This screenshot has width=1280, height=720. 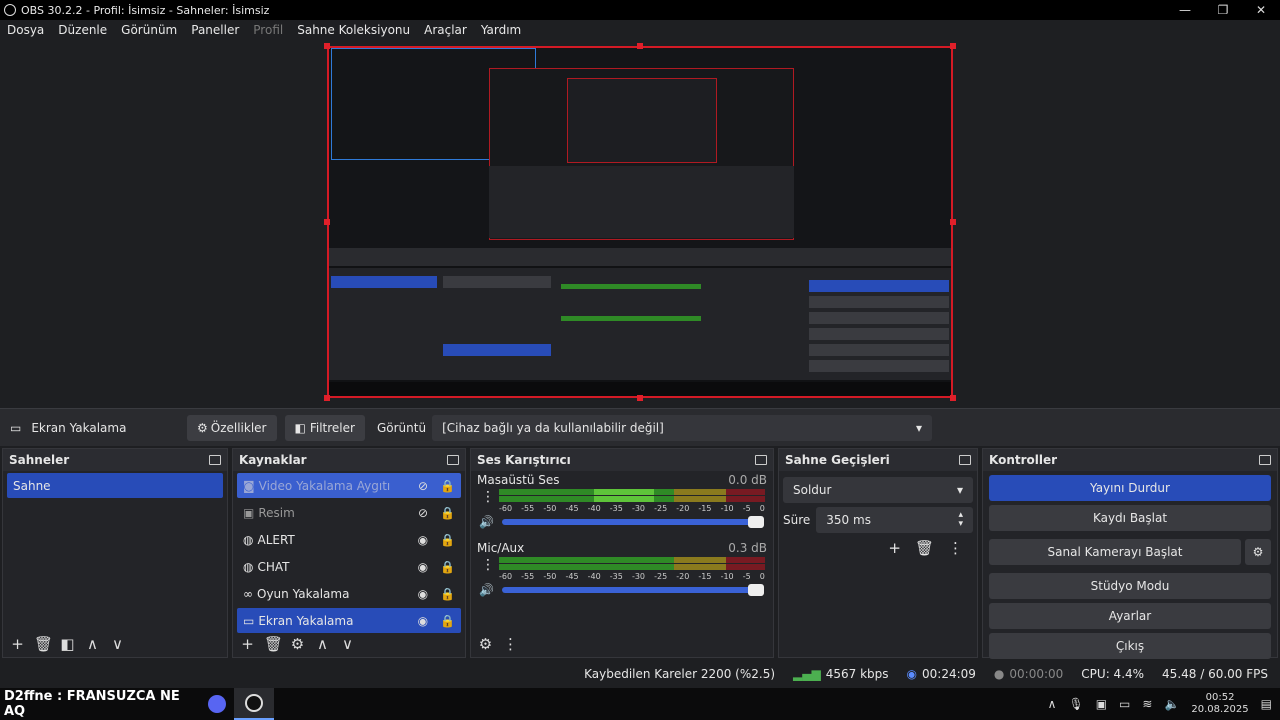 What do you see at coordinates (1219, 704) in the screenshot?
I see `clock: 00:52 20.08.2025` at bounding box center [1219, 704].